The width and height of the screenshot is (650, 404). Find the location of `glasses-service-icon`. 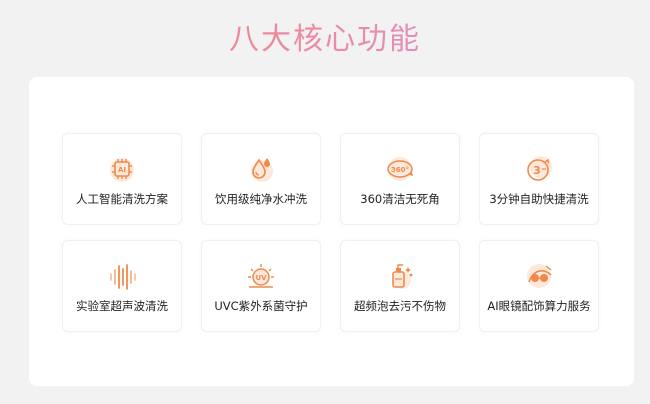

glasses-service-icon is located at coordinates (539, 276).